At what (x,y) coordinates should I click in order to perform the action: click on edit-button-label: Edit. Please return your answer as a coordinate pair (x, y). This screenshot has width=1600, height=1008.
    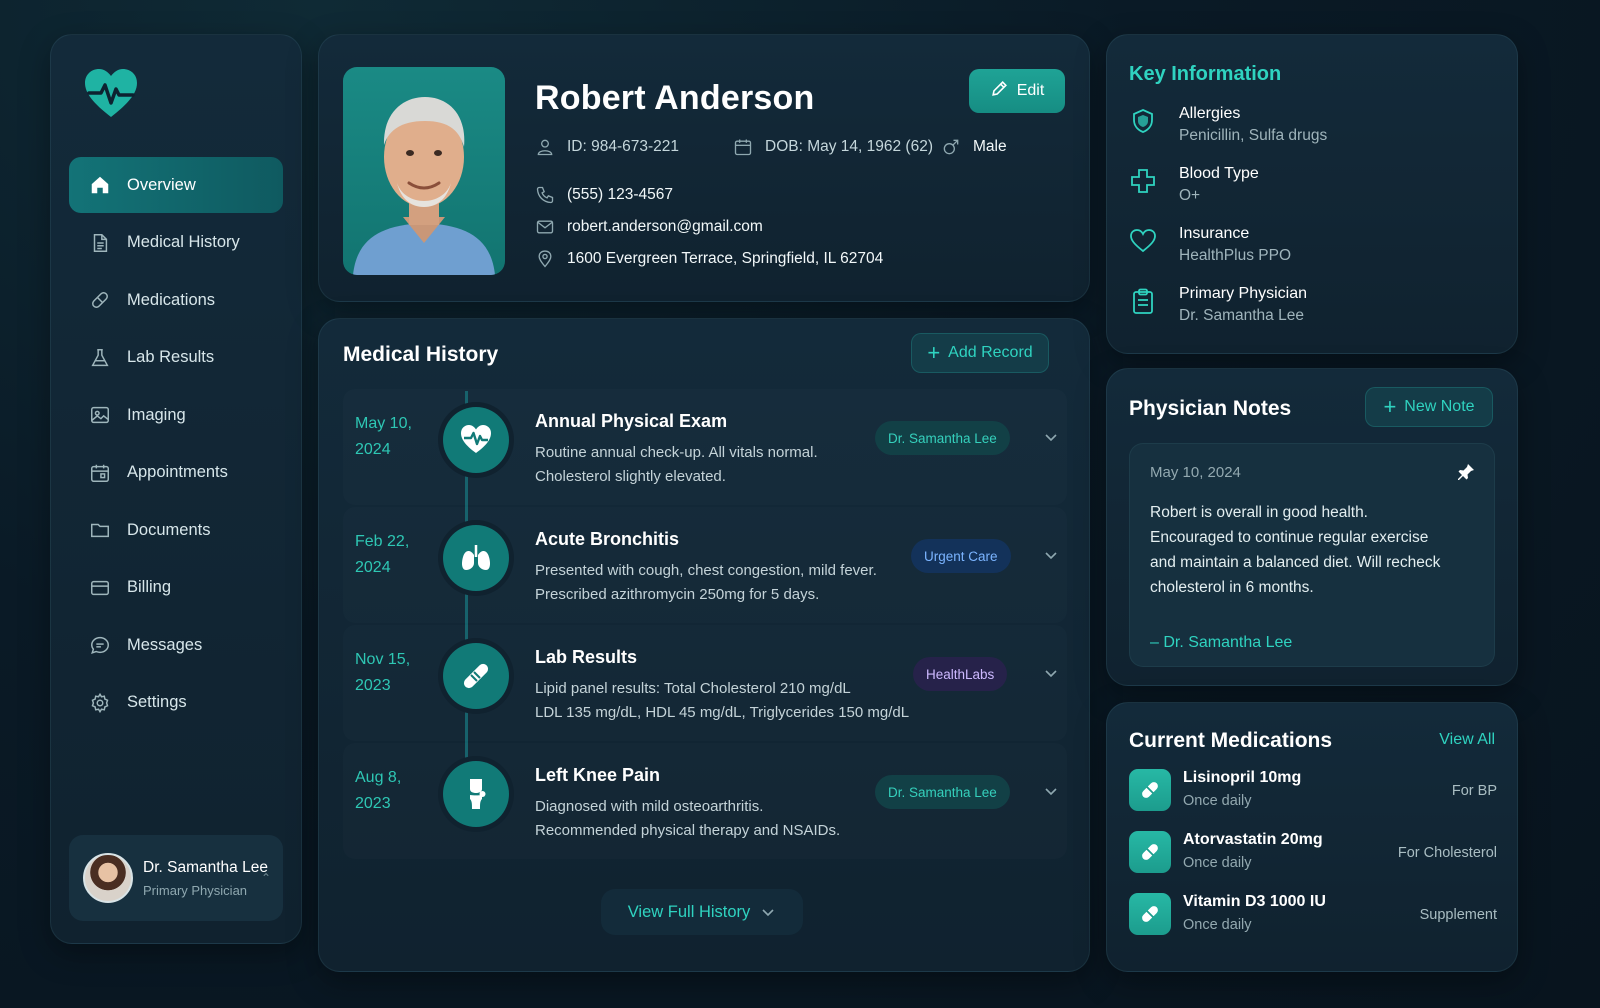
    Looking at the image, I should click on (1030, 90).